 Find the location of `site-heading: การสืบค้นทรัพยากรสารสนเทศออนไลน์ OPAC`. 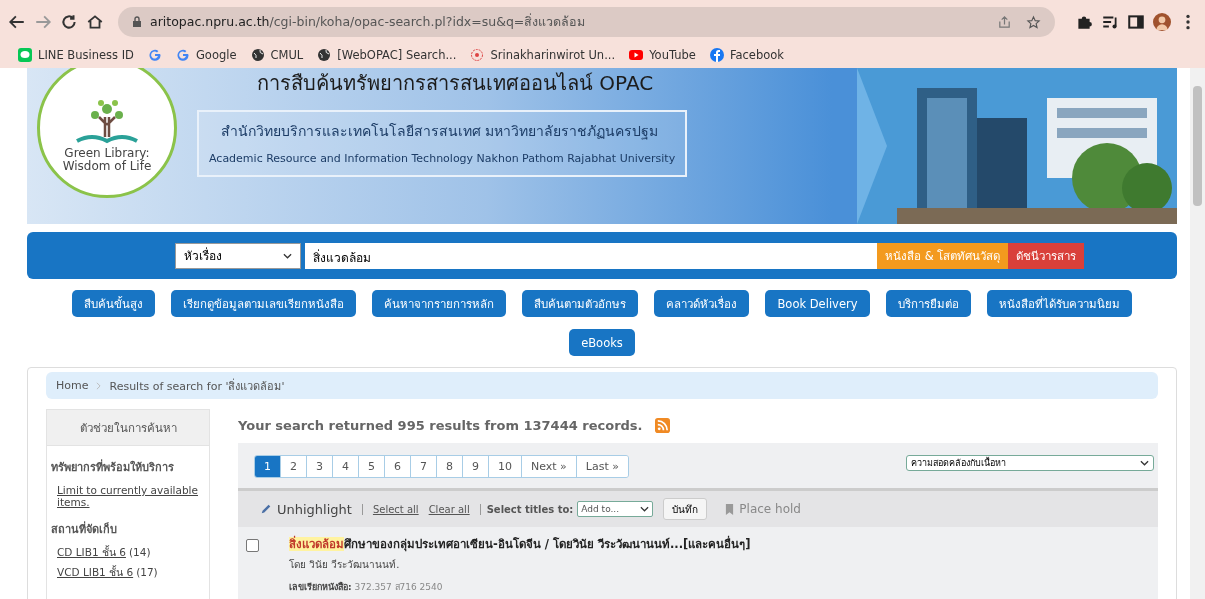

site-heading: การสืบค้นทรัพยากรสารสนเทศออนไลน์ OPAC is located at coordinates (455, 83).